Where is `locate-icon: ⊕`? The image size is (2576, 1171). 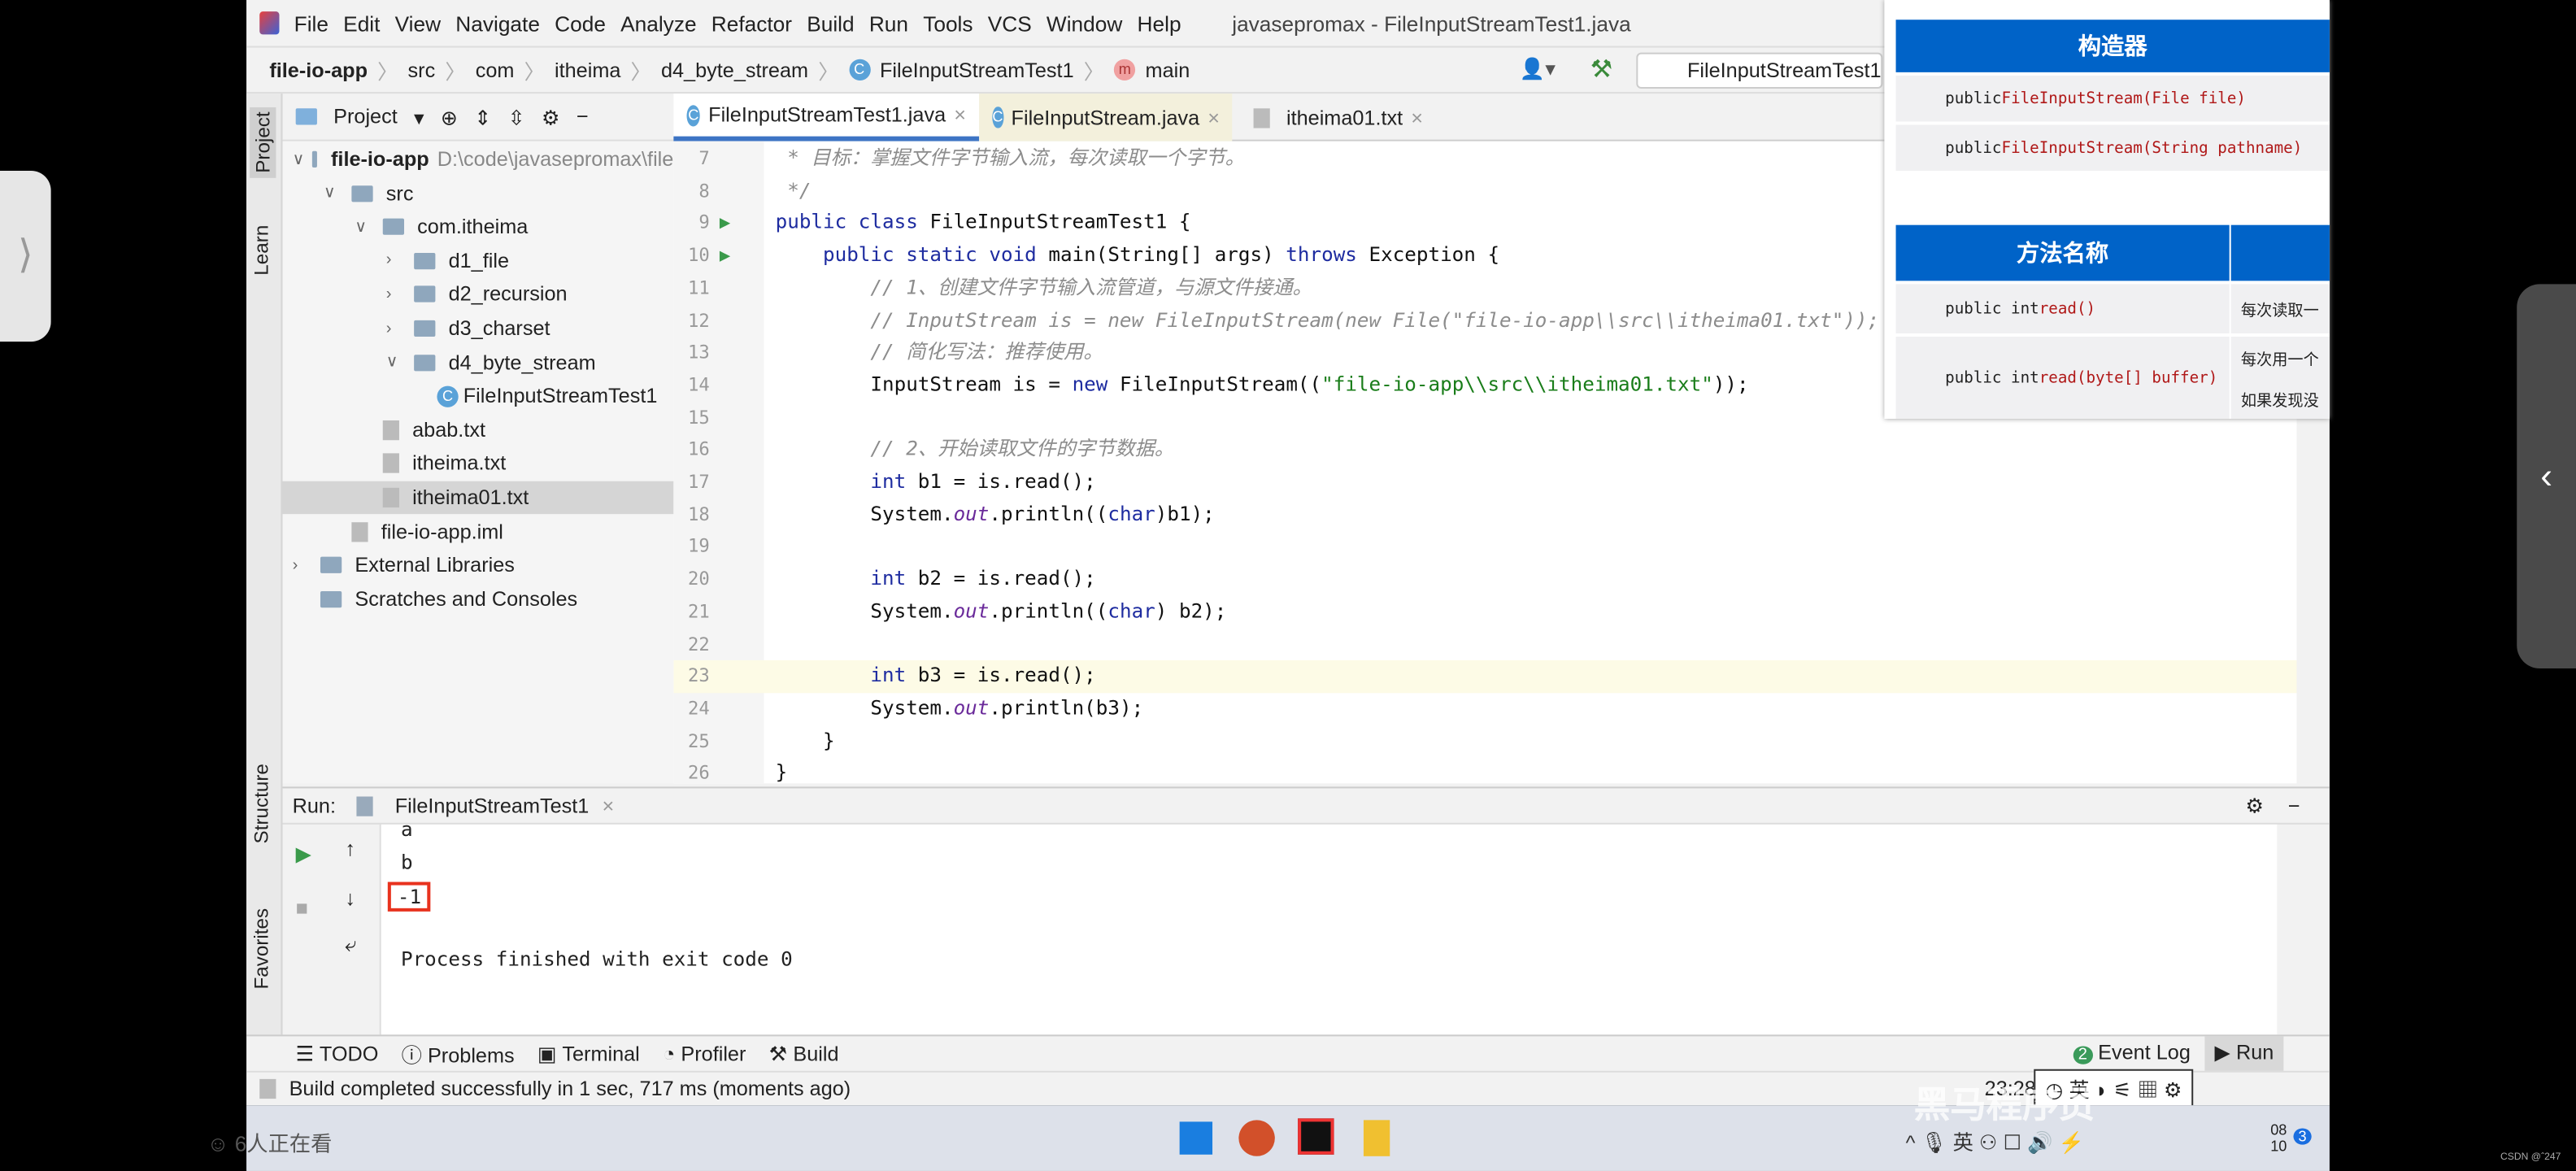 locate-icon: ⊕ is located at coordinates (450, 116).